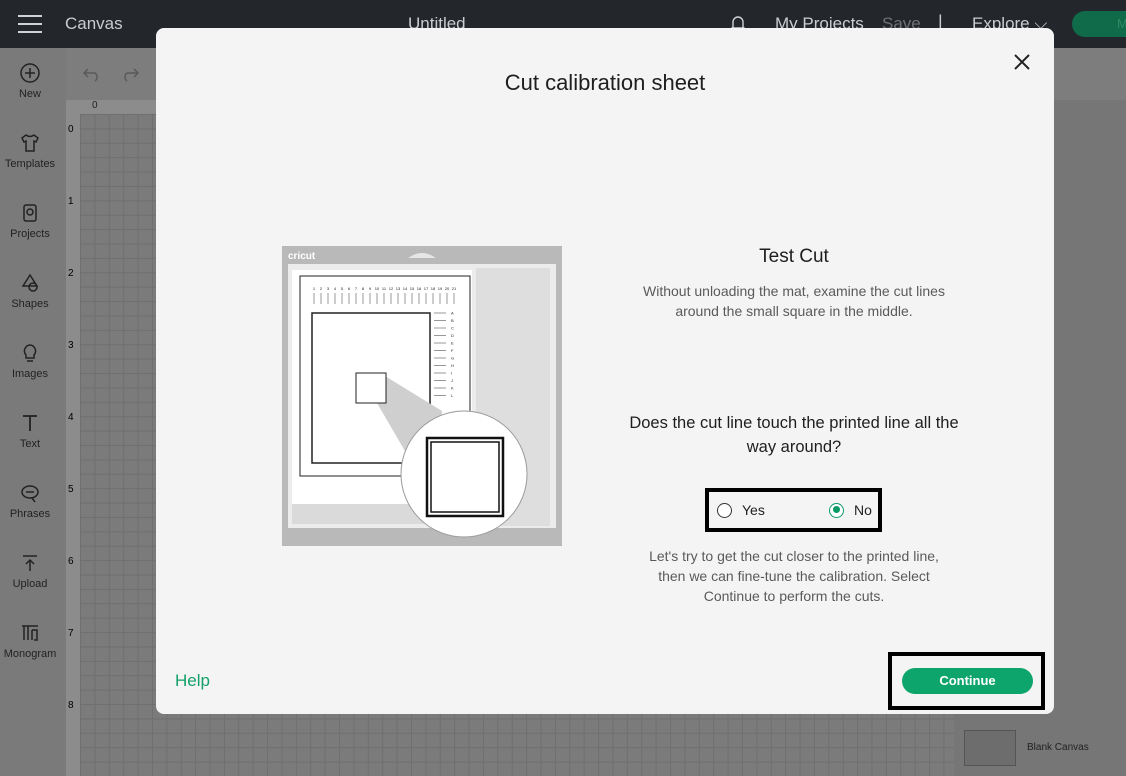 The width and height of the screenshot is (1126, 776). Describe the element at coordinates (30, 353) in the screenshot. I see `lightbulb-icon` at that location.